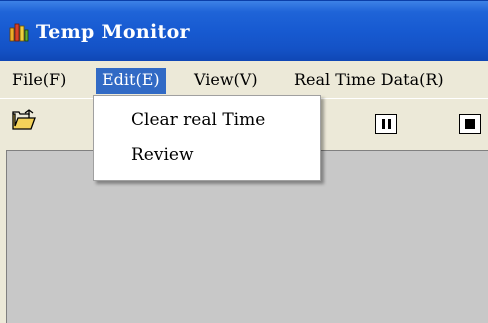 The image size is (488, 323). What do you see at coordinates (198, 120) in the screenshot?
I see `menu-item-clear-real-time: Clear real Time` at bounding box center [198, 120].